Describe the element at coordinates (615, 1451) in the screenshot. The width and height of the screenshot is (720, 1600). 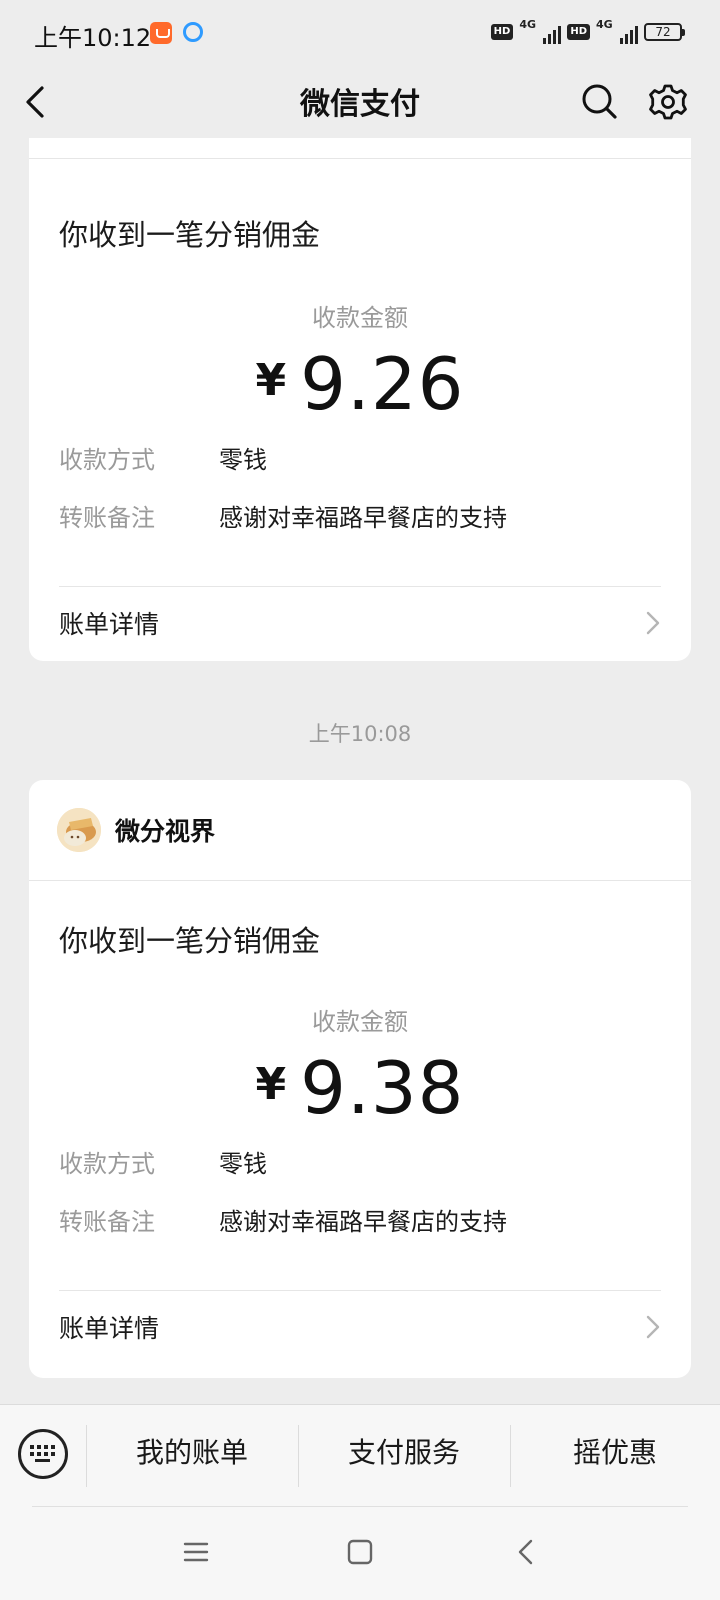
I see `menu-shake-offers: 摇优惠` at that location.